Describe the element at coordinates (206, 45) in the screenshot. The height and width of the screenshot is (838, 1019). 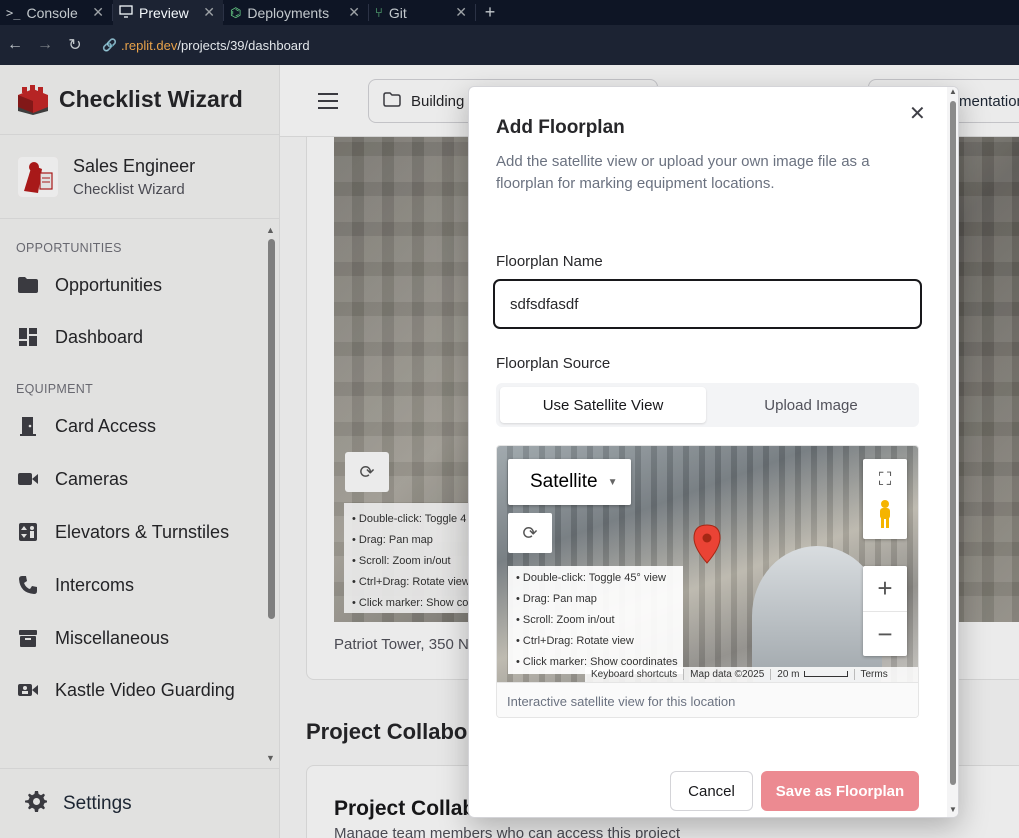
I see `url-field: 🔗 .replit.dev /projects/39/dashboard` at that location.